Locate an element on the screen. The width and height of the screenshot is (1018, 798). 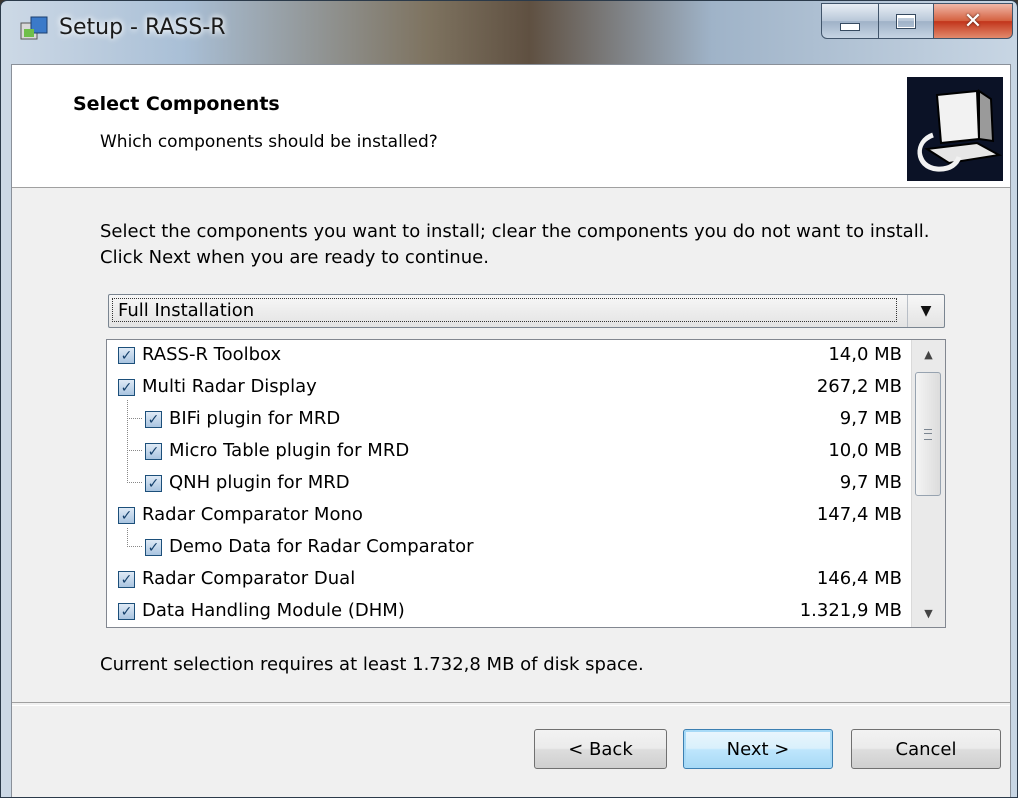
install-type-dropdown: Full Installation ▼ is located at coordinates (526, 311).